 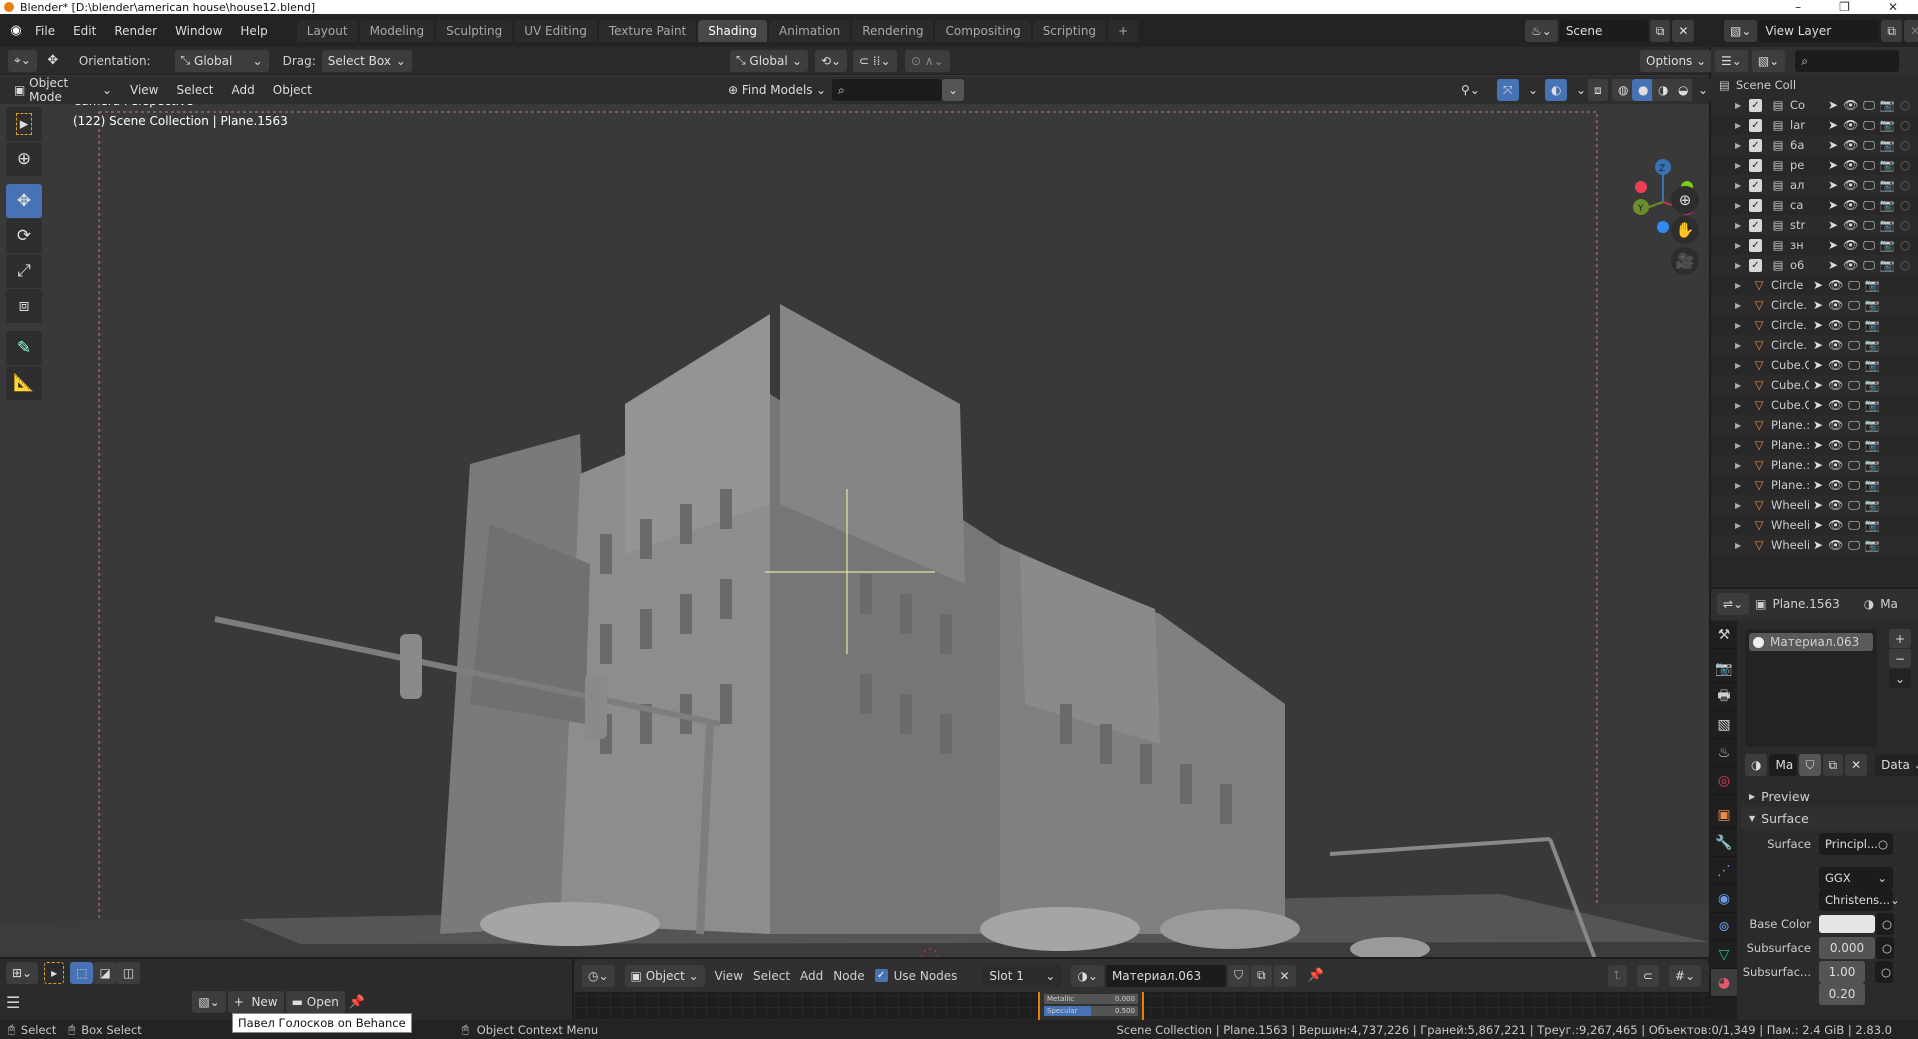 What do you see at coordinates (221, 60) in the screenshot?
I see `orientation-dropdown: ⤡ Global ⌄` at bounding box center [221, 60].